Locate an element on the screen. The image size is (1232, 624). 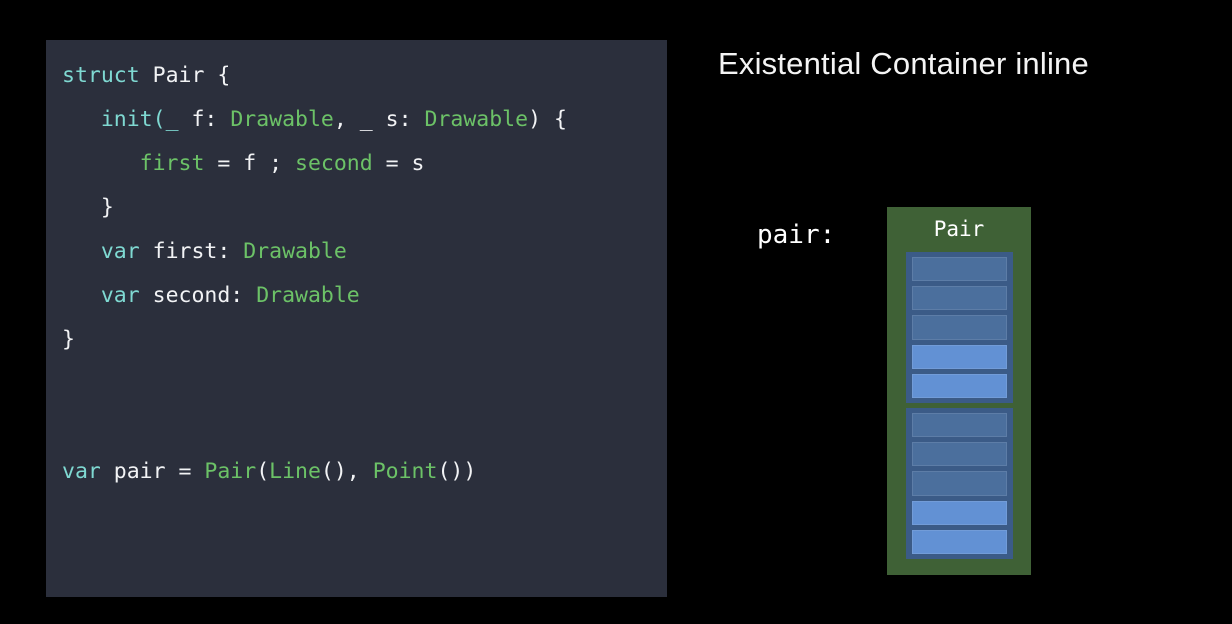
first-existential-container is located at coordinates (959, 327).